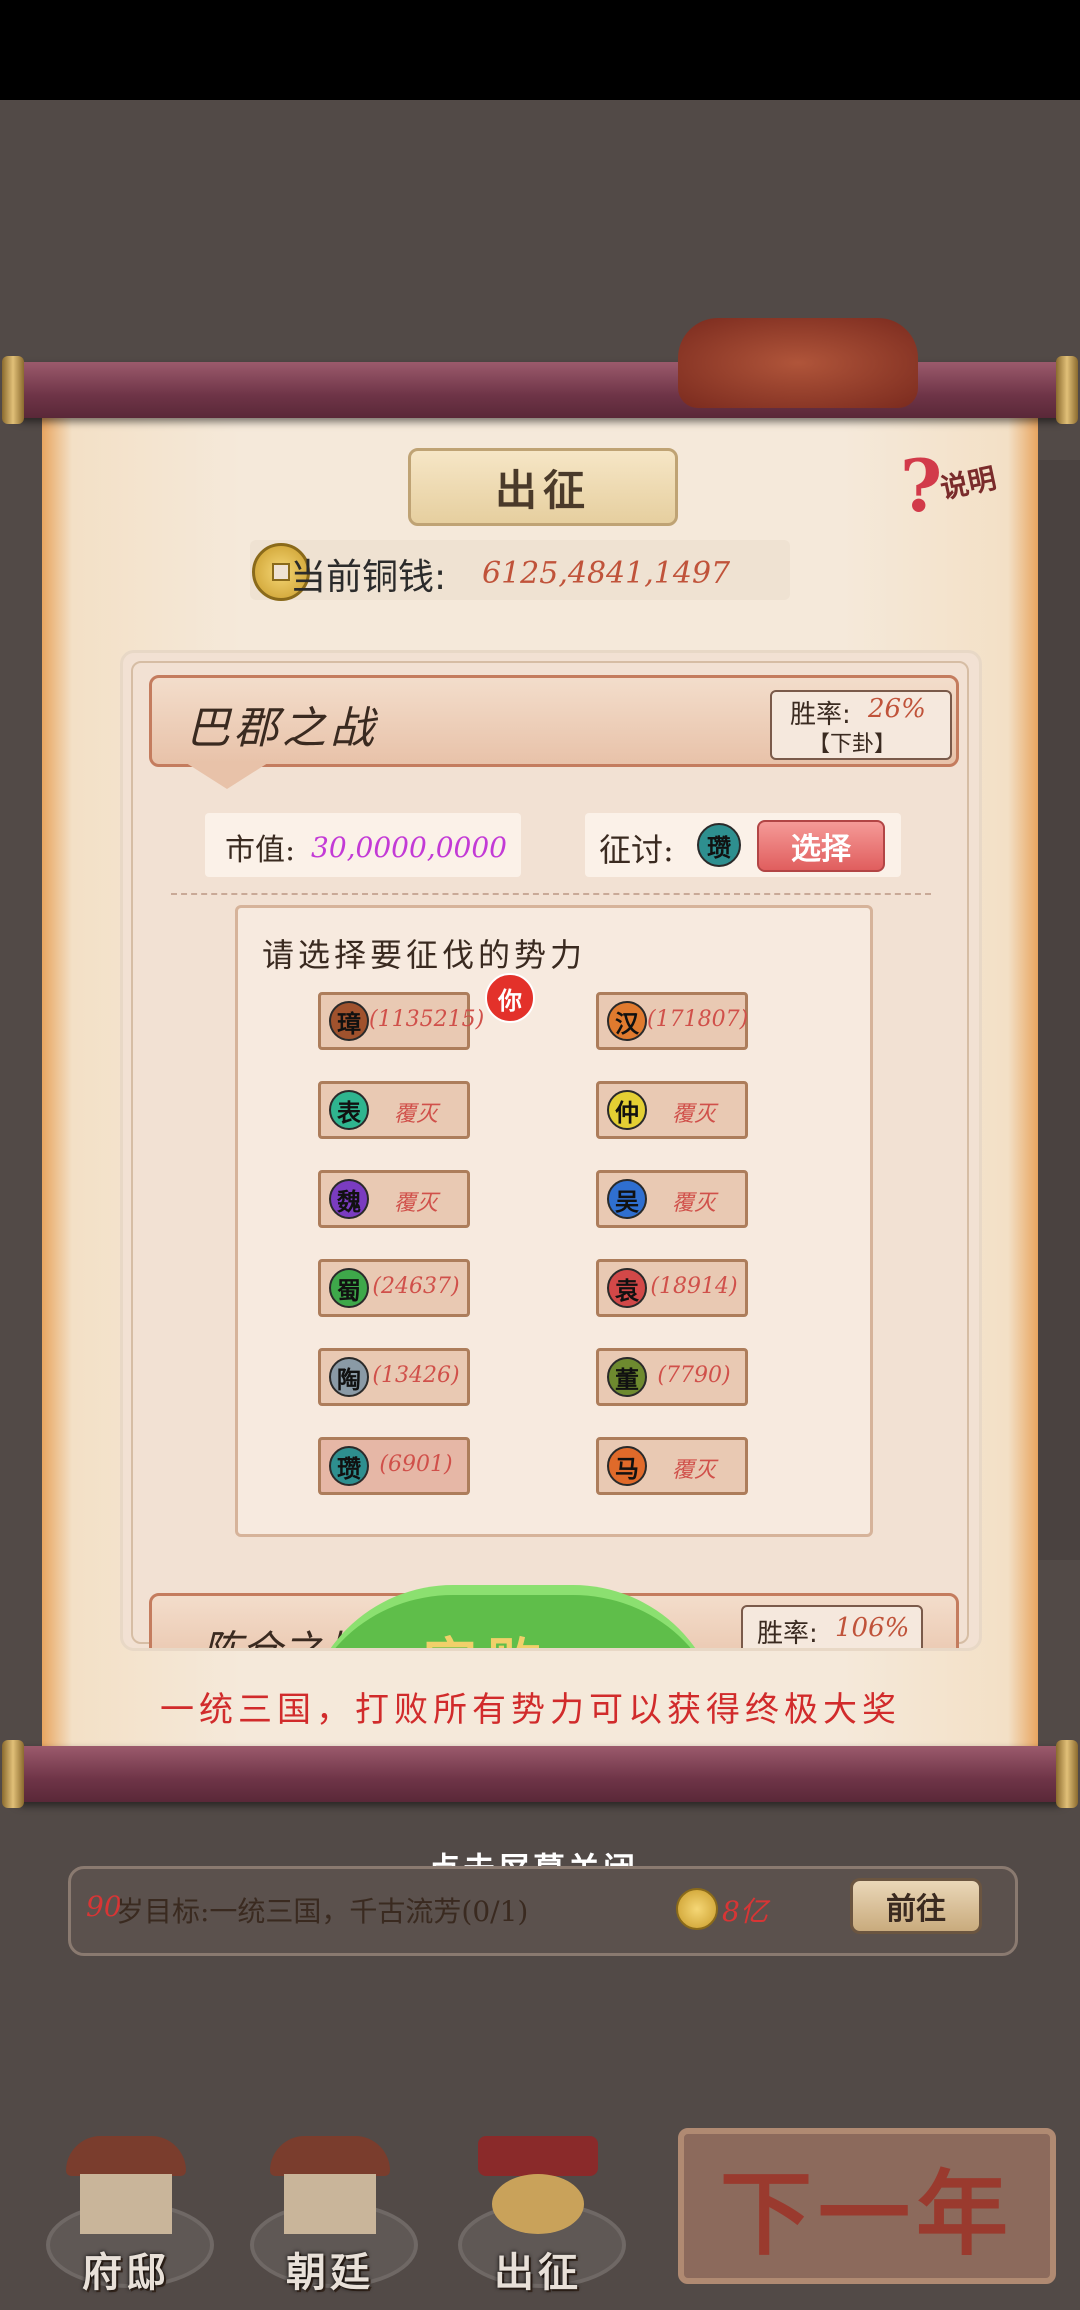  I want to click on nav-expedition-label: 出征, so click(538, 2272).